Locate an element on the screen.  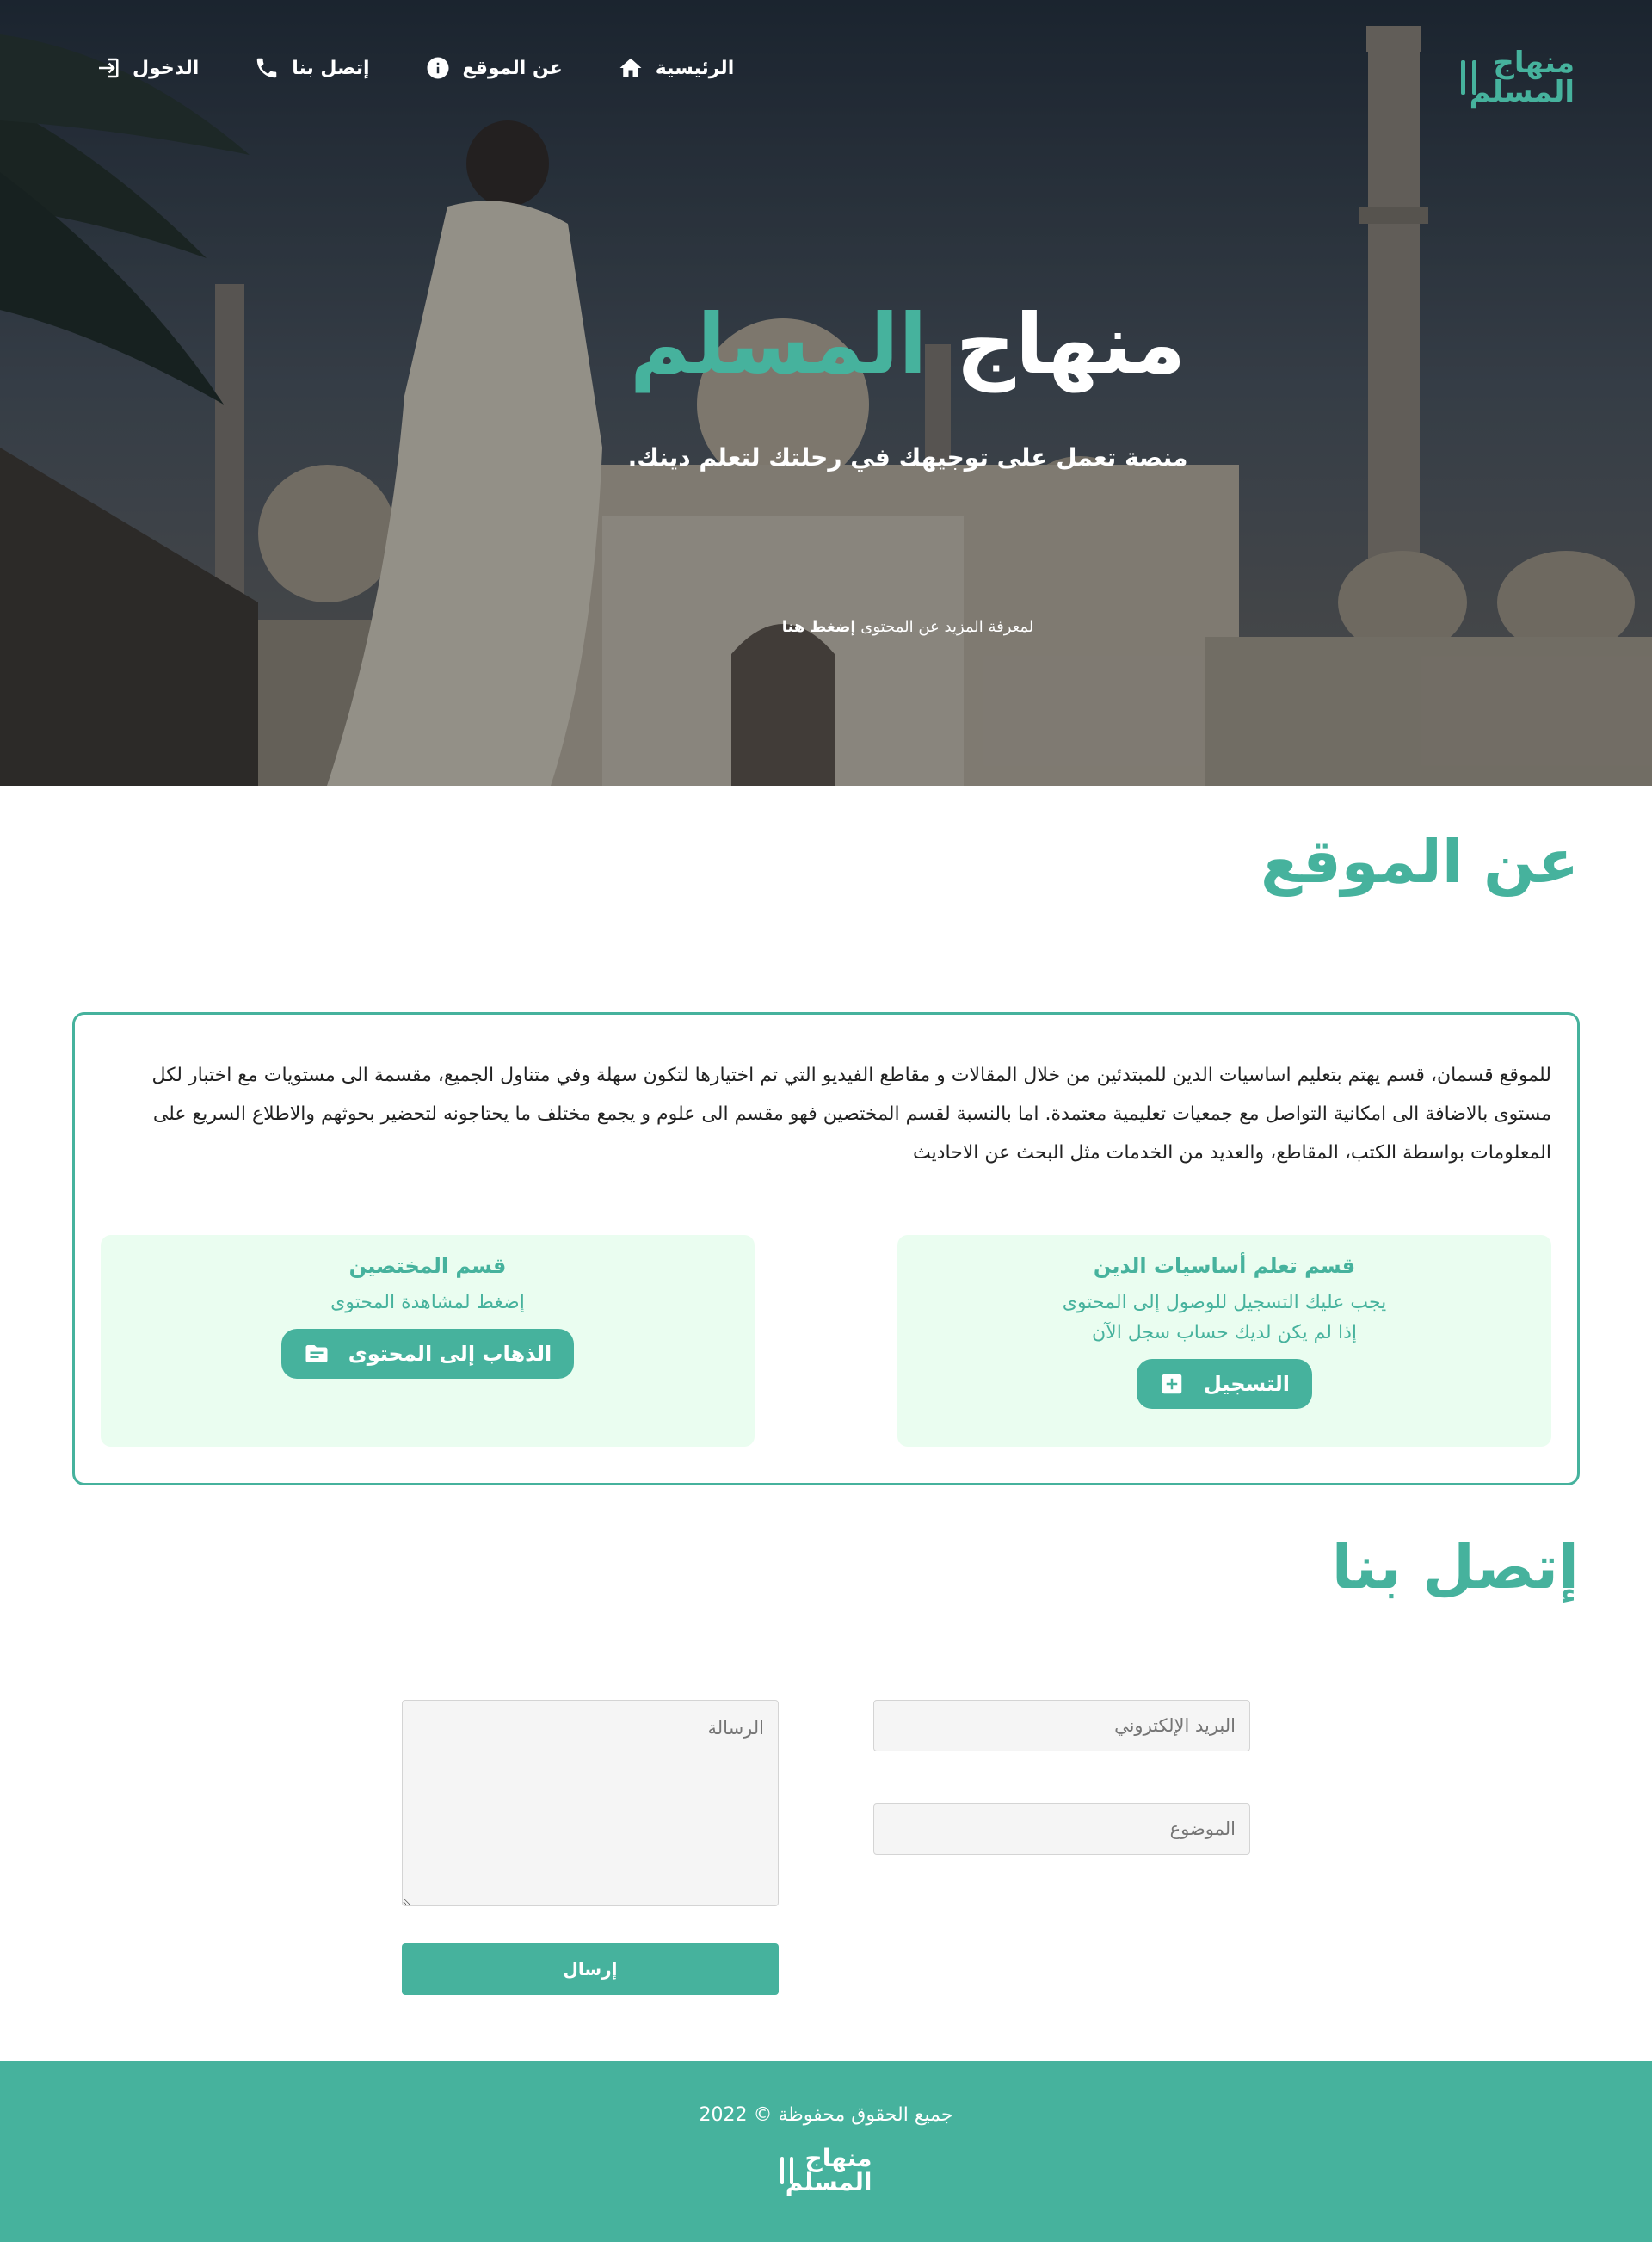
folder-icon is located at coordinates (316, 1353).